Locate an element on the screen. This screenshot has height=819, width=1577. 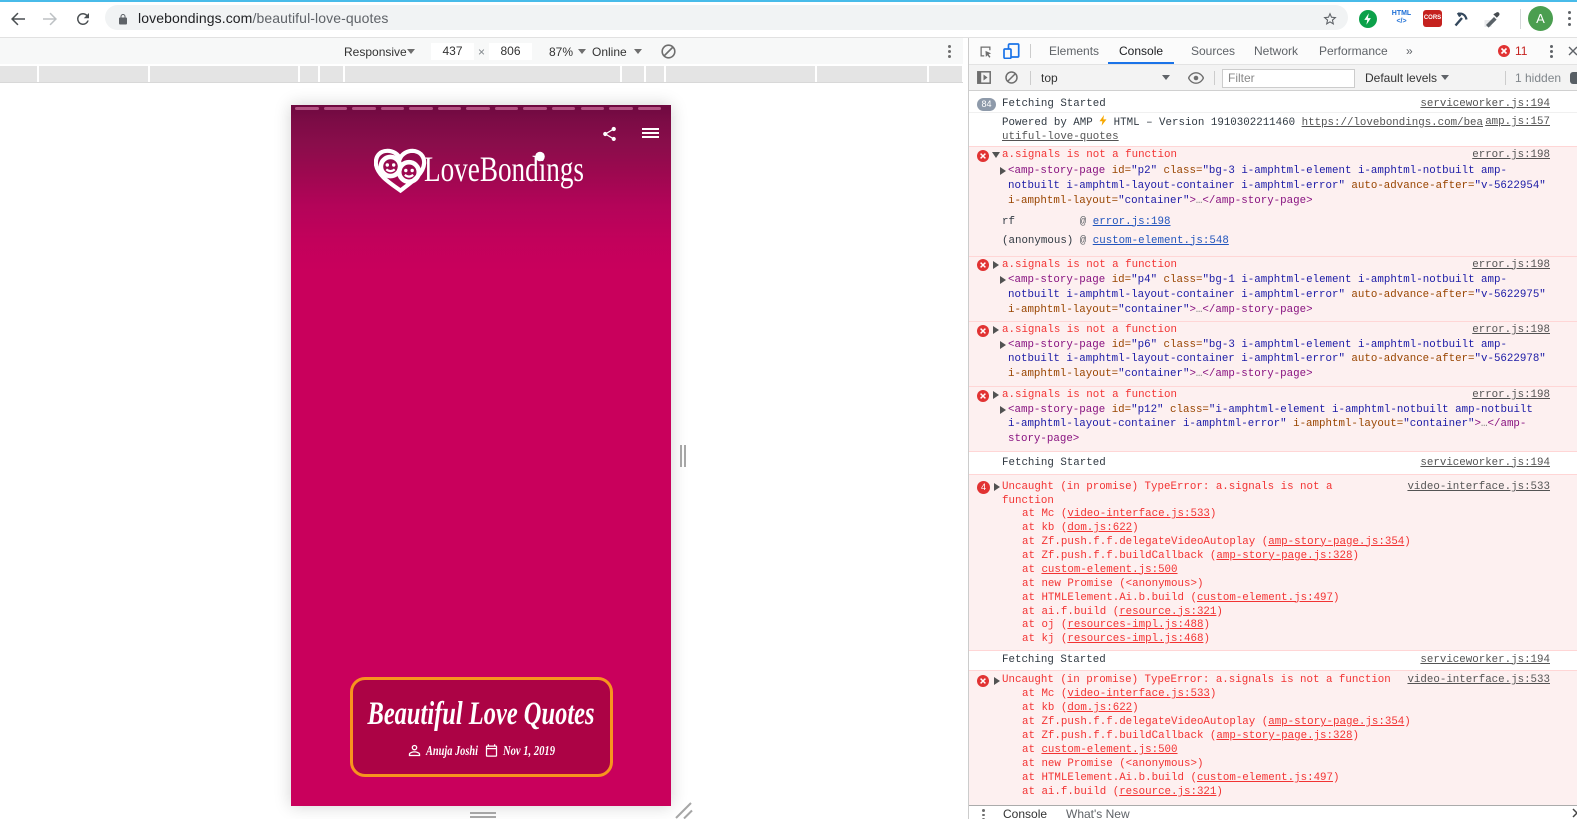
svg-text: Anuja Joshi is located at coordinates (451, 751).